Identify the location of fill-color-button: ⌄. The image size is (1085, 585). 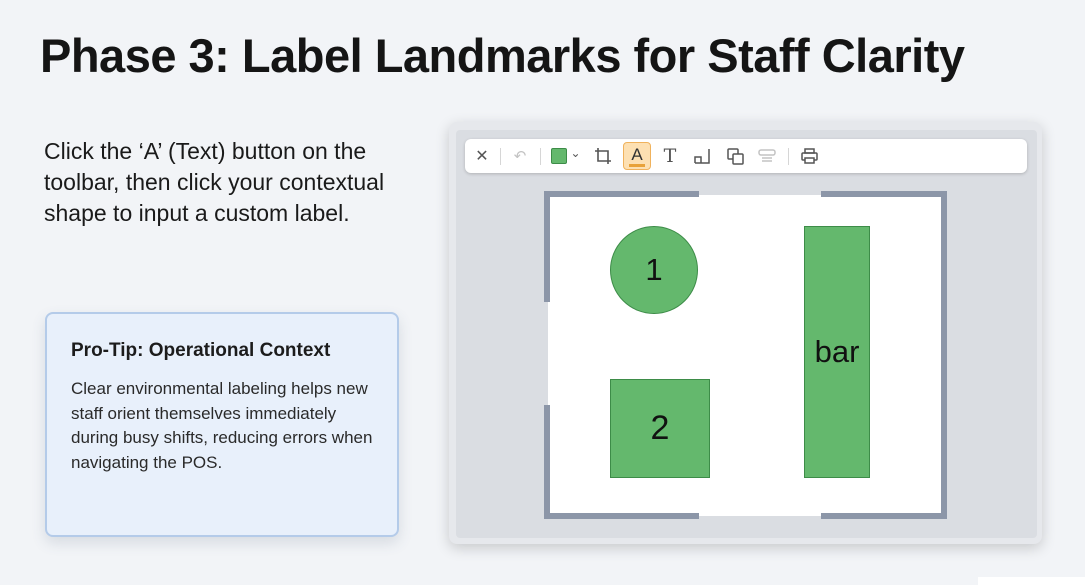
(566, 156).